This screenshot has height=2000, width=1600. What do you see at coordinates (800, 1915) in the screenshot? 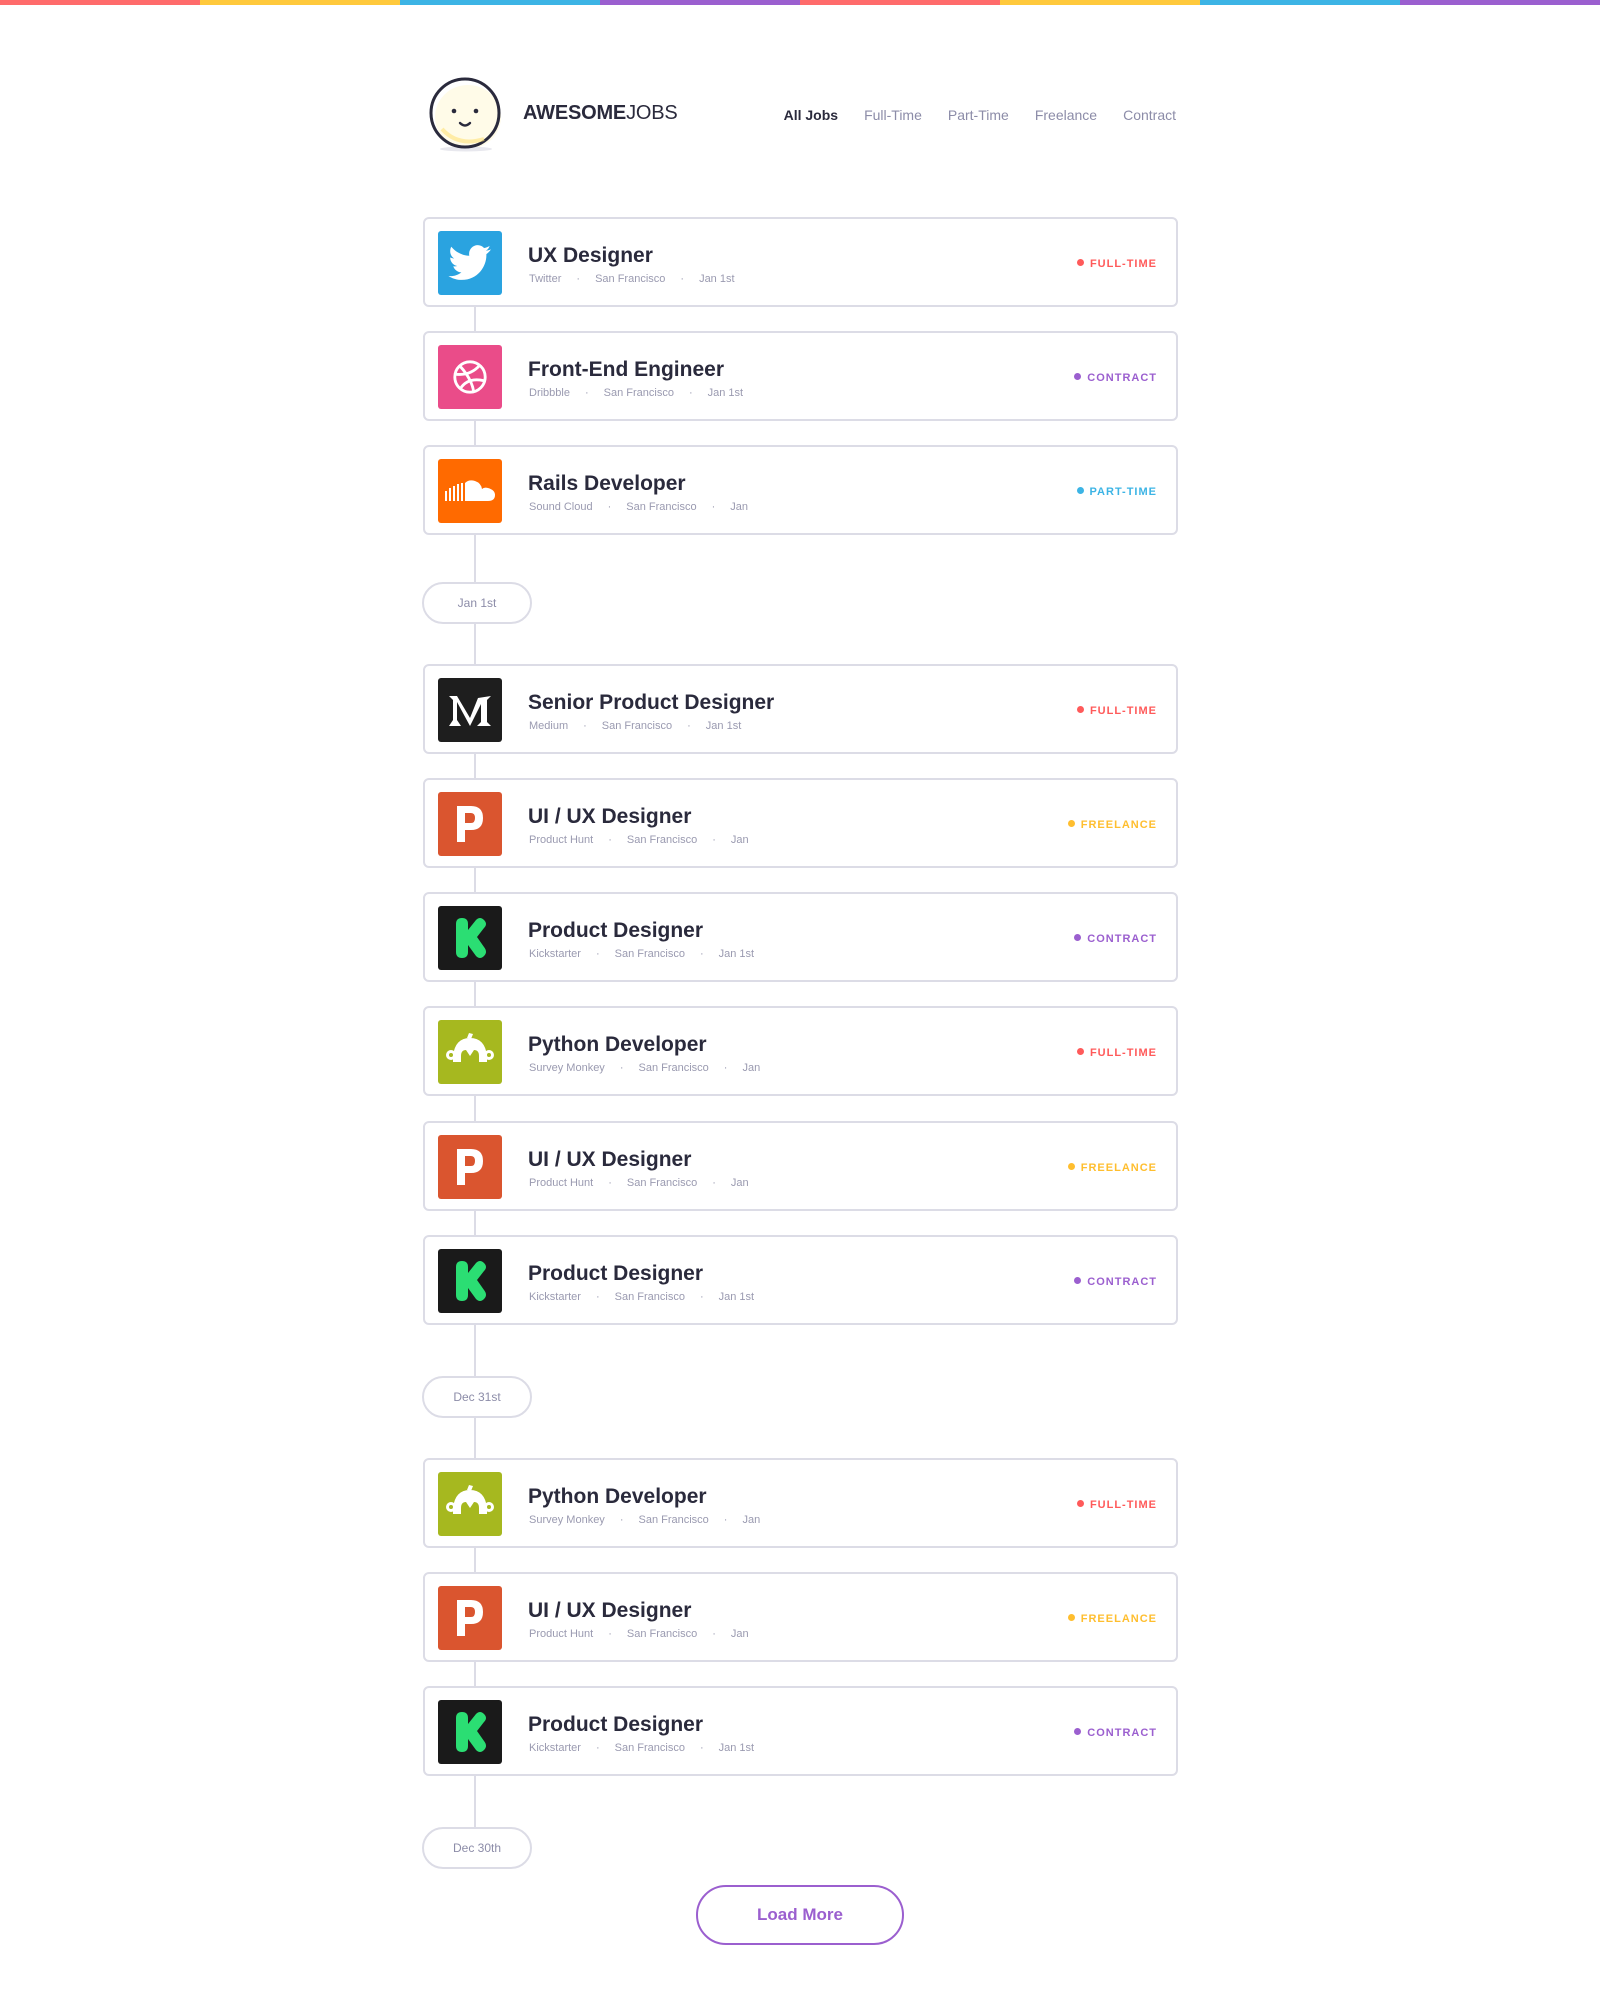
I see `load-more-button: Load More` at bounding box center [800, 1915].